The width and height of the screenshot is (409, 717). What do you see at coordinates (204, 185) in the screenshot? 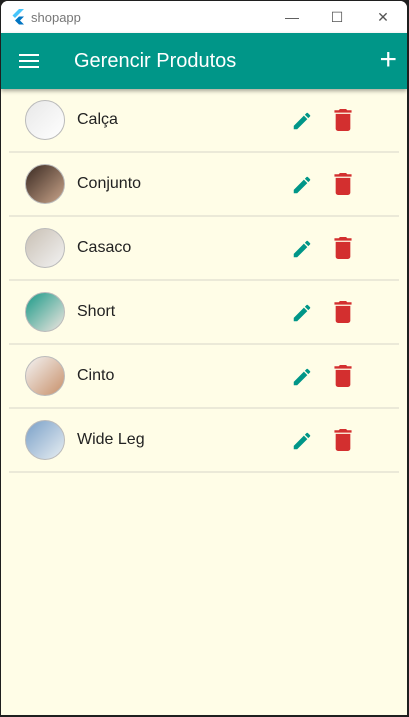
I see `product-row: Conjunto` at bounding box center [204, 185].